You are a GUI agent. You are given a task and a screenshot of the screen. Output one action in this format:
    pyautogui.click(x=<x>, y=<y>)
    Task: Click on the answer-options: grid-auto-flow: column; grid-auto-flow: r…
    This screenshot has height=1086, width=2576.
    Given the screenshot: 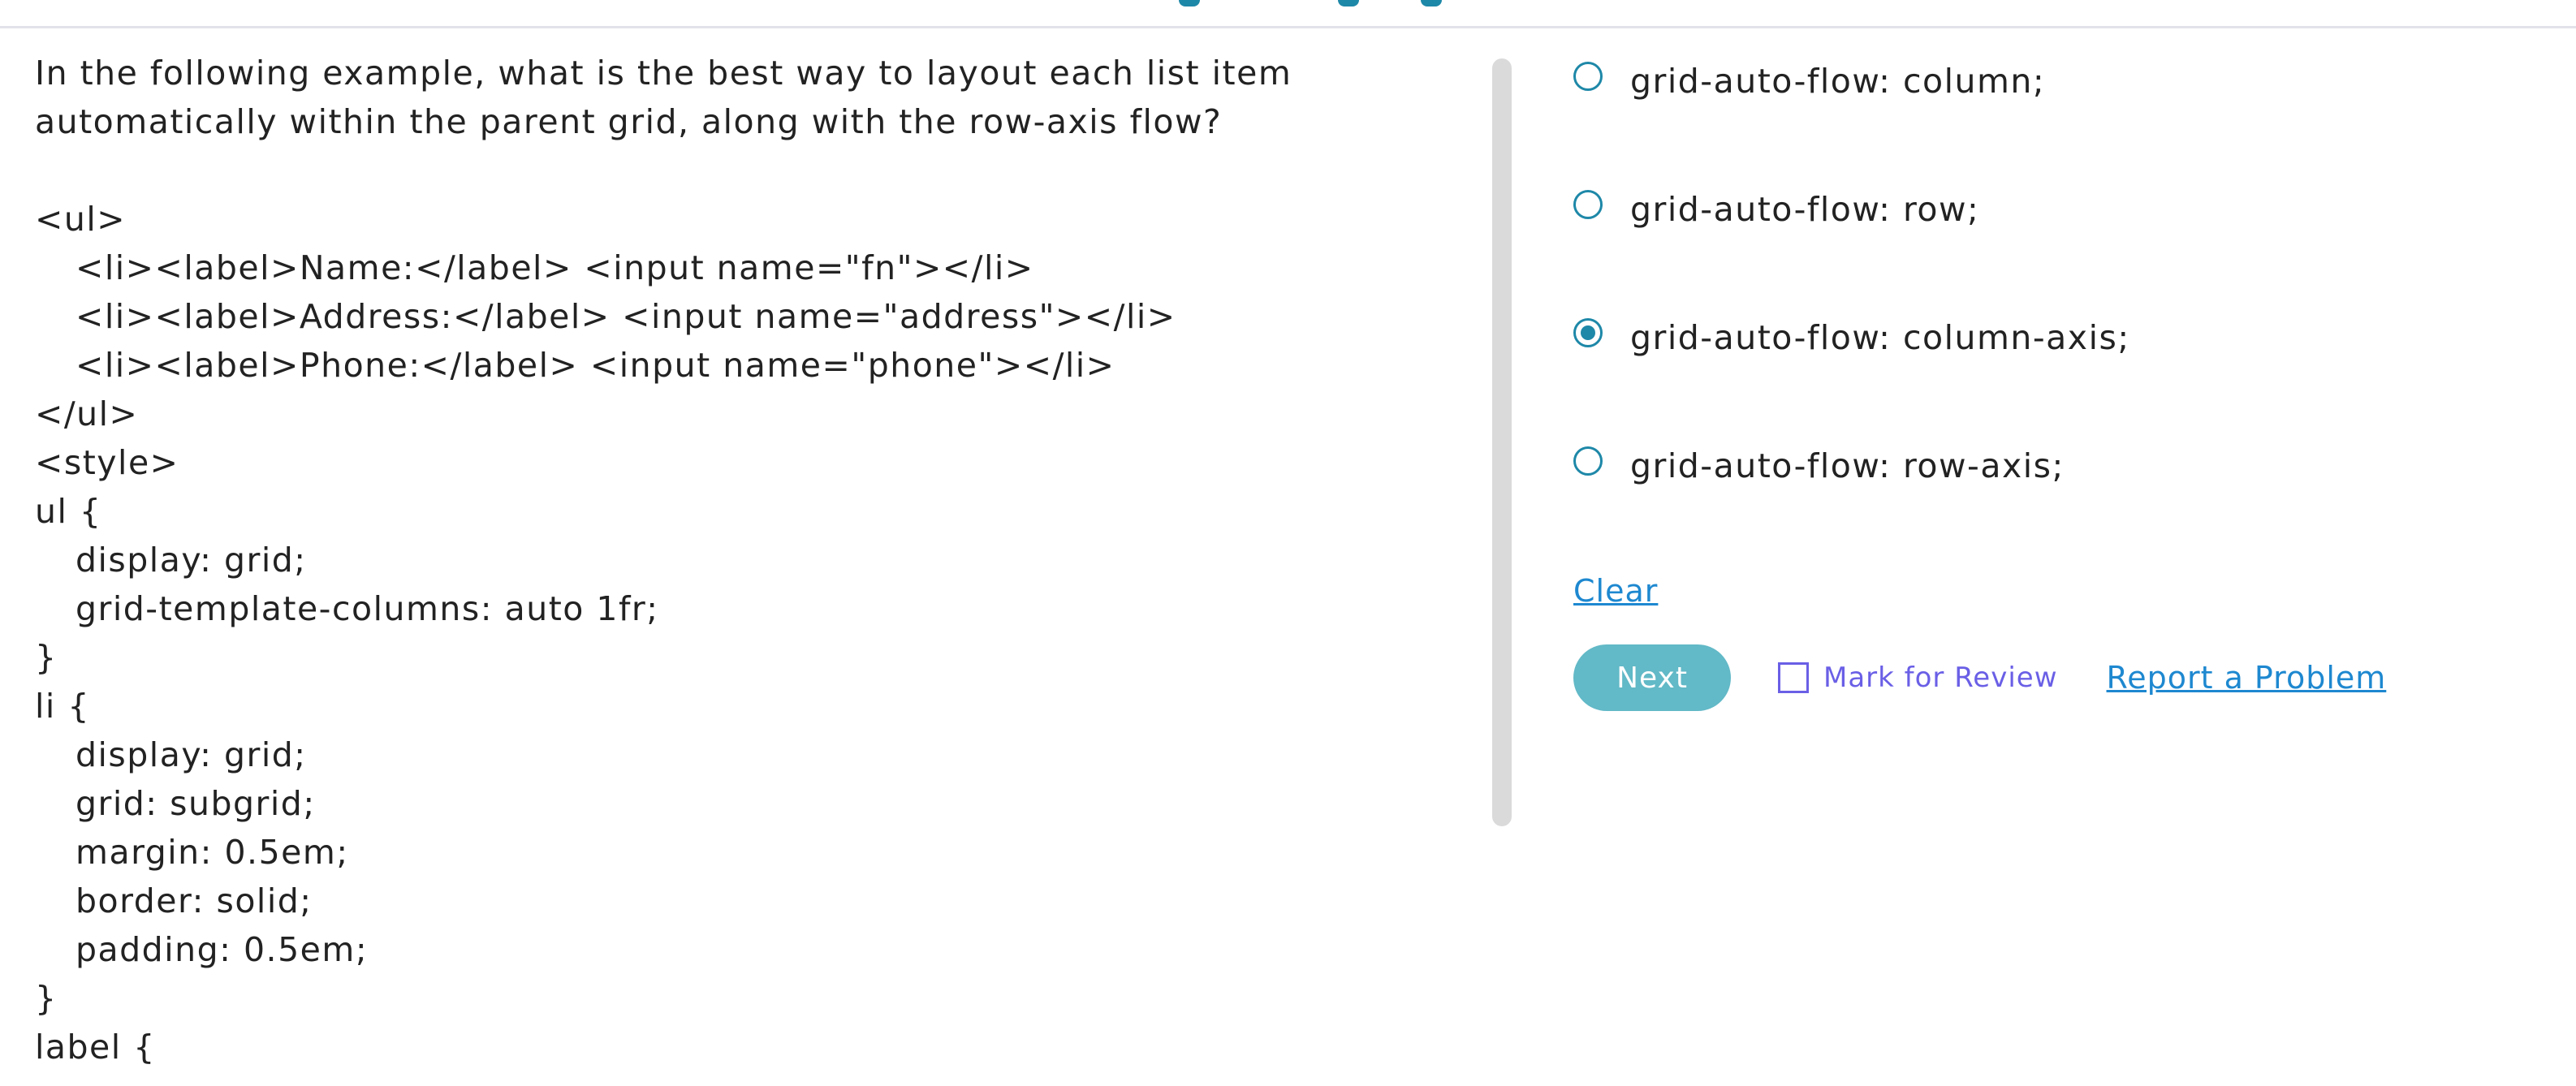 What is the action you would take?
    pyautogui.click(x=1851, y=309)
    